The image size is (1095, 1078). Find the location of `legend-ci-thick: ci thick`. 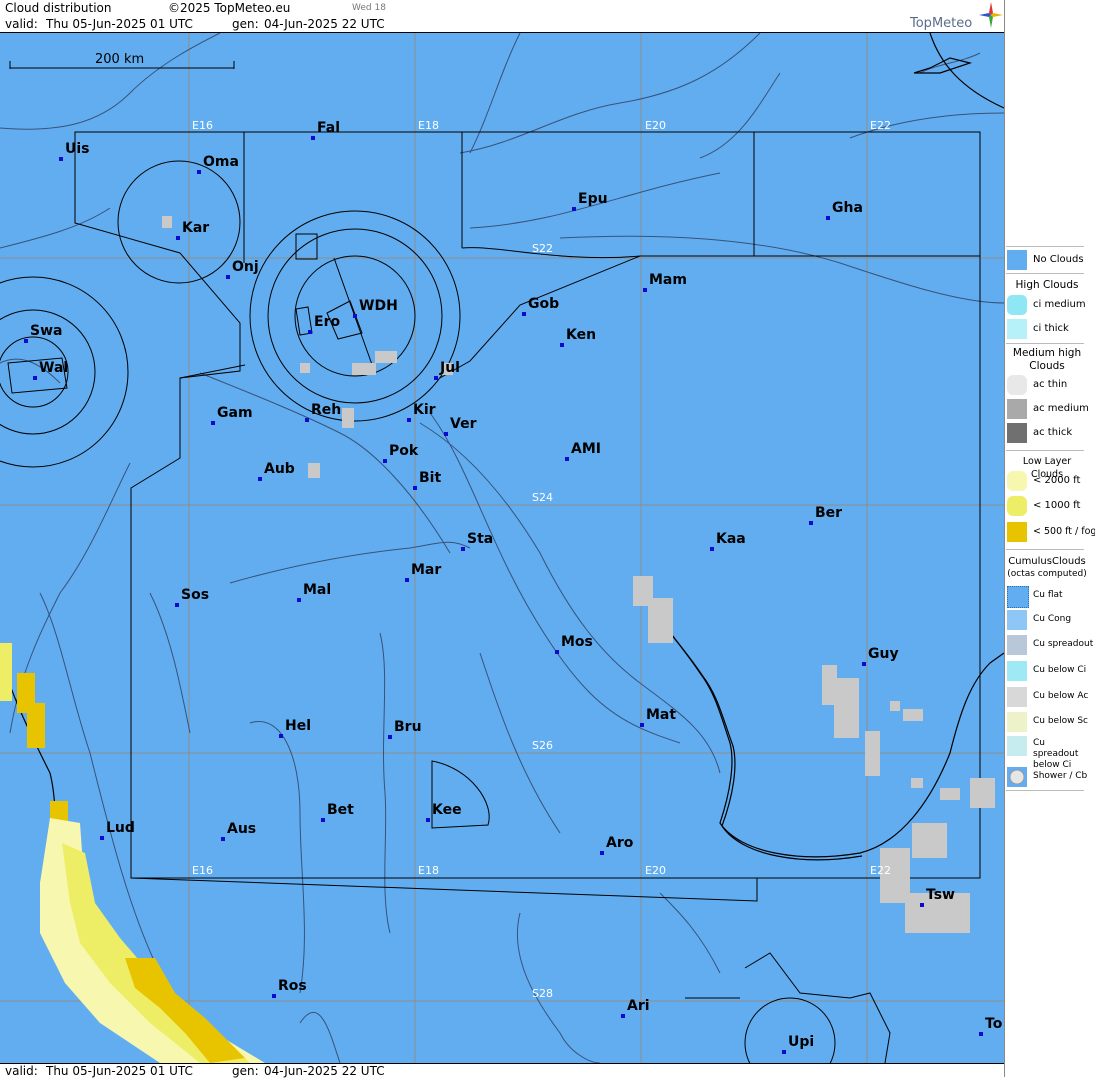

legend-ci-thick: ci thick is located at coordinates (1047, 328).